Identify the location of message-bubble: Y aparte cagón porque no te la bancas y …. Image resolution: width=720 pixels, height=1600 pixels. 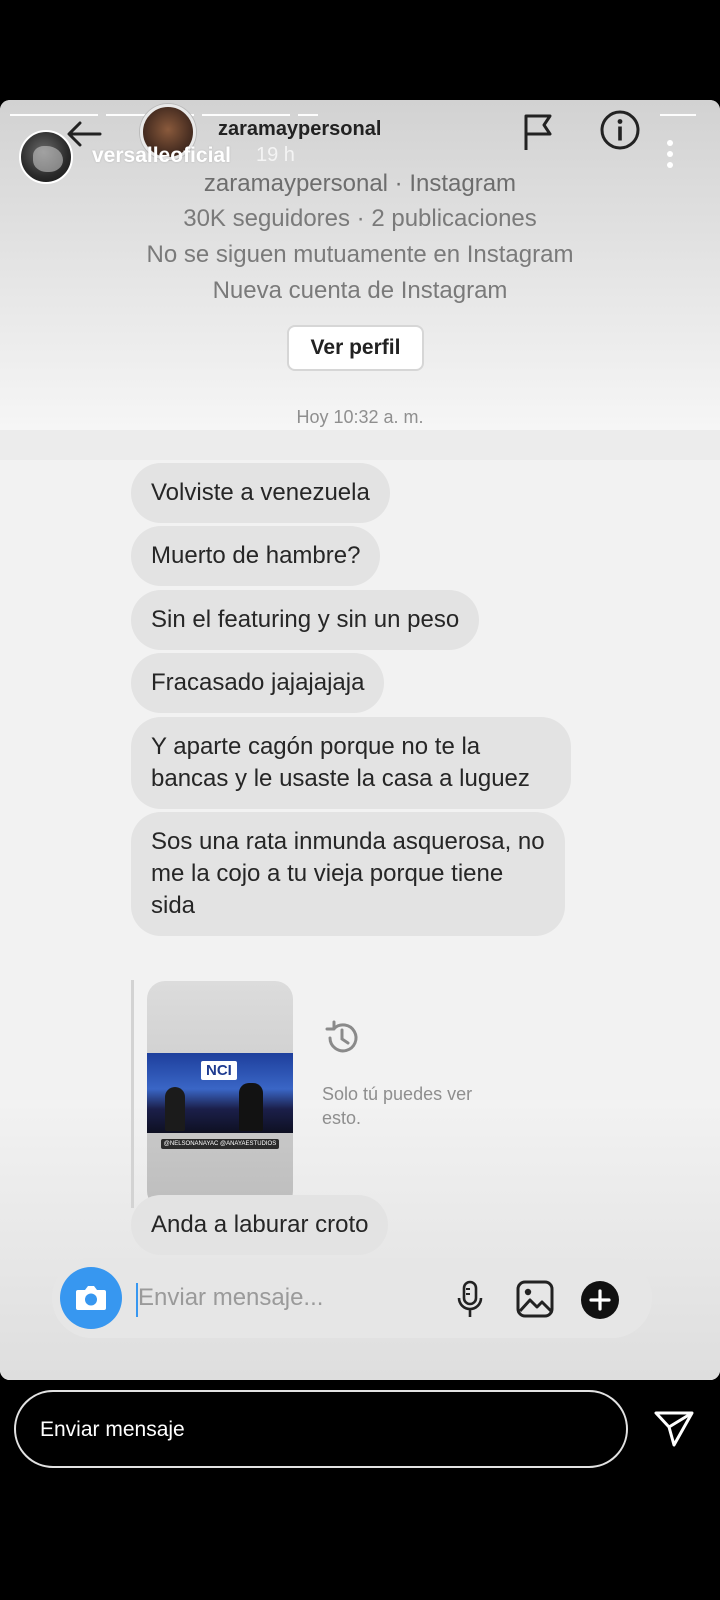
(351, 763).